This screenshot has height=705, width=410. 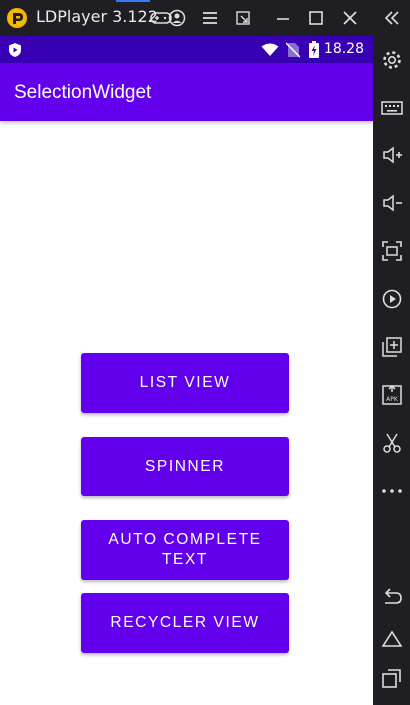 I want to click on minimize-icon, so click(x=283, y=18).